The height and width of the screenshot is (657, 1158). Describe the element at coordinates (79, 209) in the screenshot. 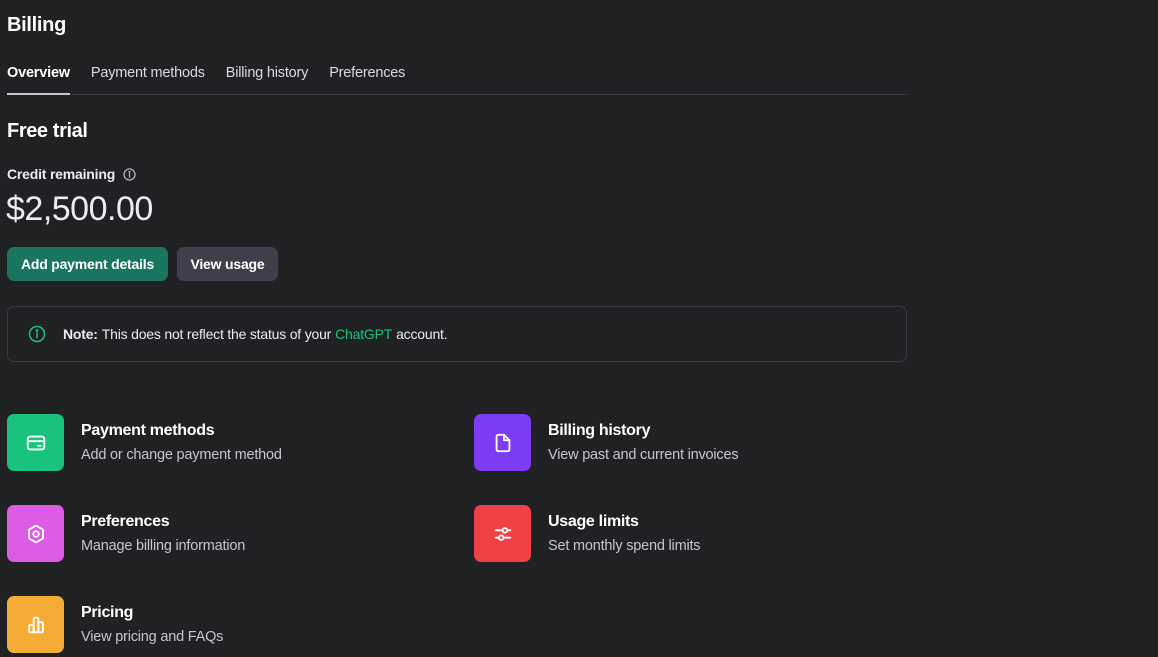

I see `credit-amount: $2,500.00` at that location.